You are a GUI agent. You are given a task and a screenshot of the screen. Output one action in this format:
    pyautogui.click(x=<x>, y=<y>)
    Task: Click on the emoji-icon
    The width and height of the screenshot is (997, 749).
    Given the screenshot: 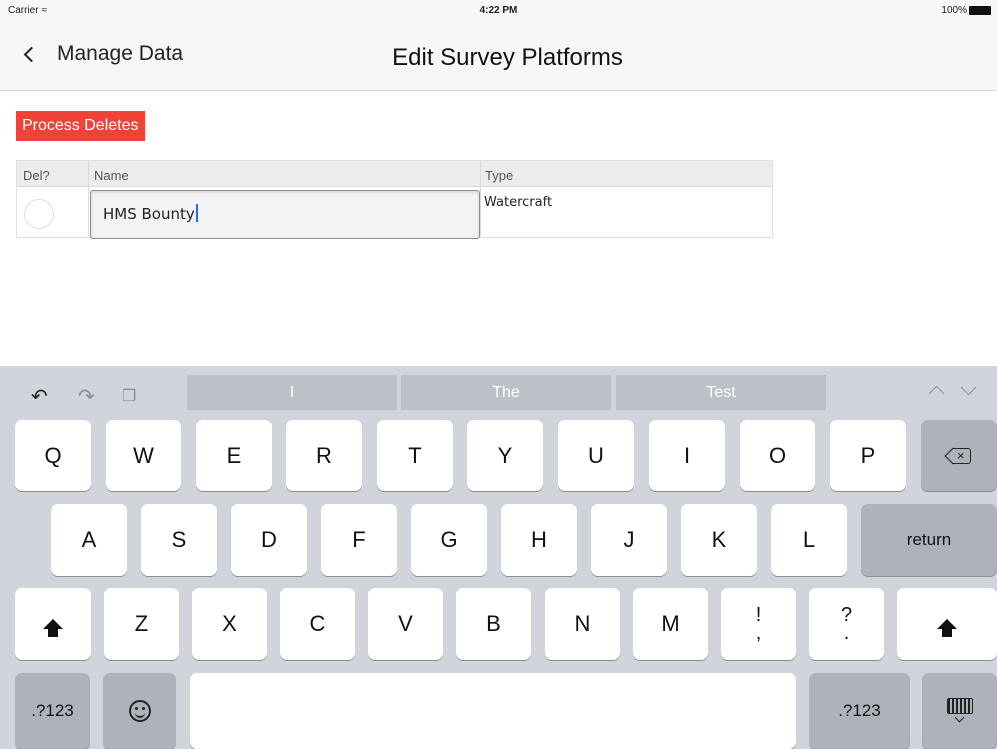 What is the action you would take?
    pyautogui.click(x=139, y=711)
    